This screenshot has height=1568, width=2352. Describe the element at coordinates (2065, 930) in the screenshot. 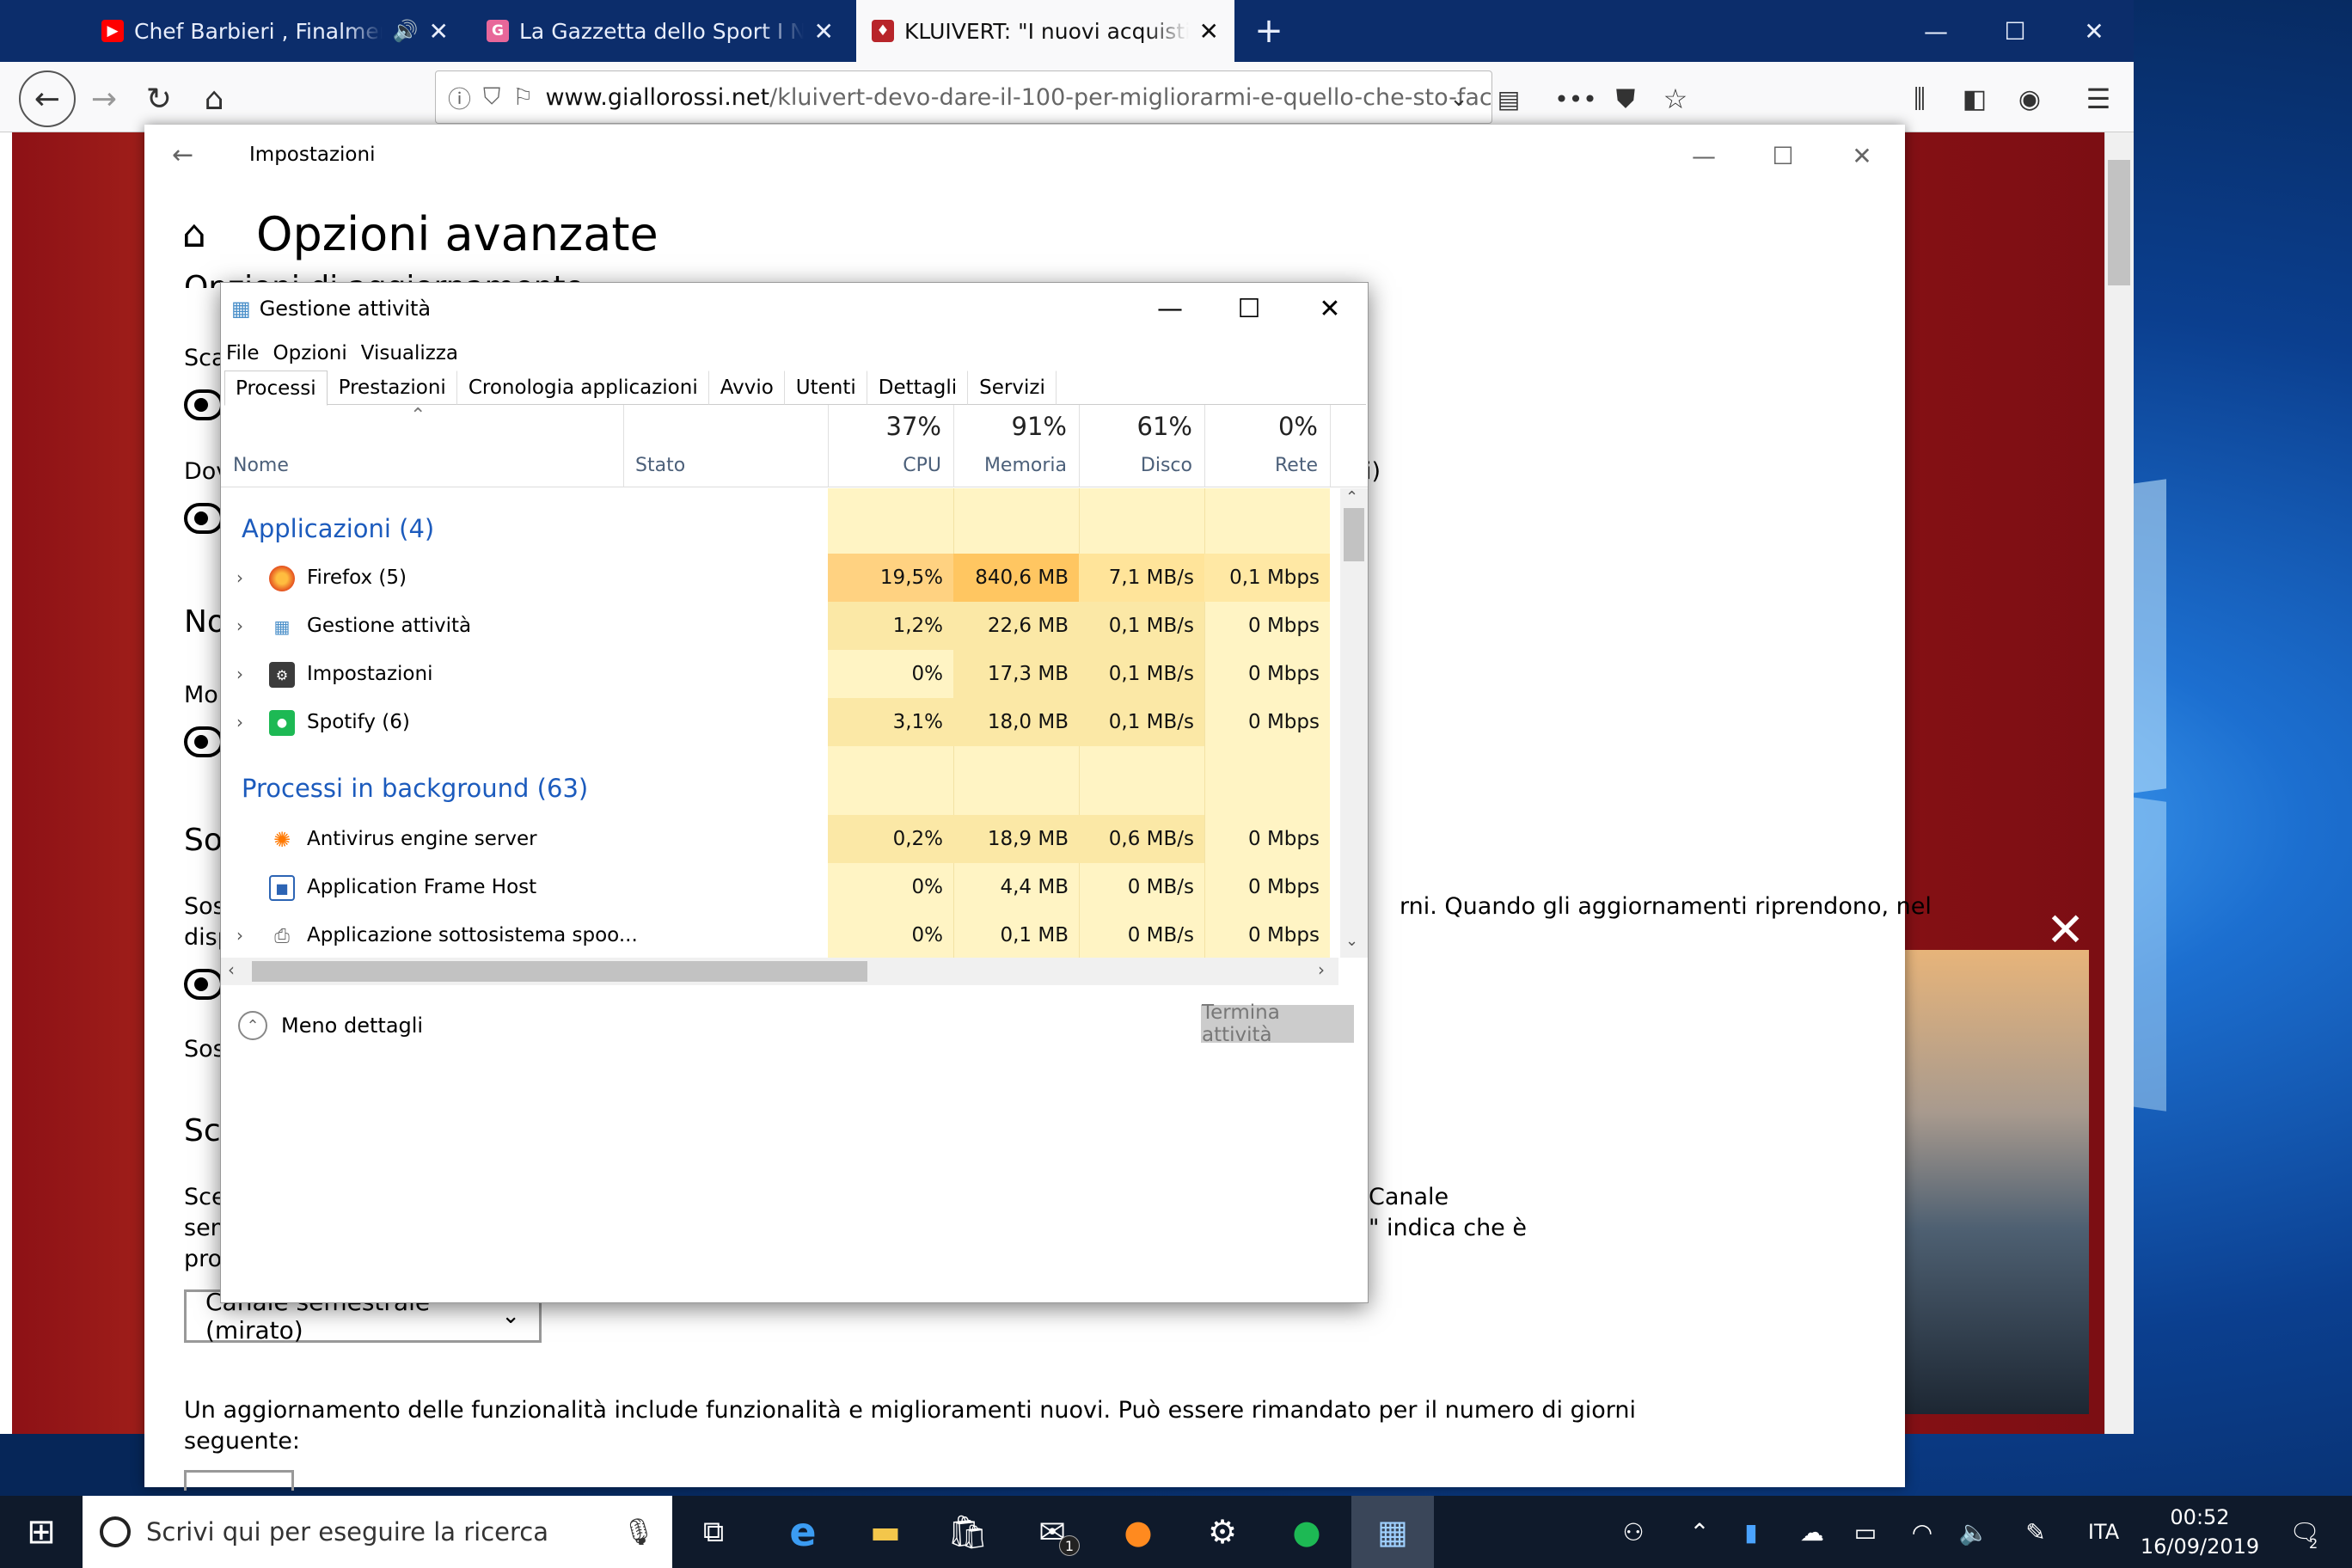

I see `close-ad-icon: ✕` at that location.